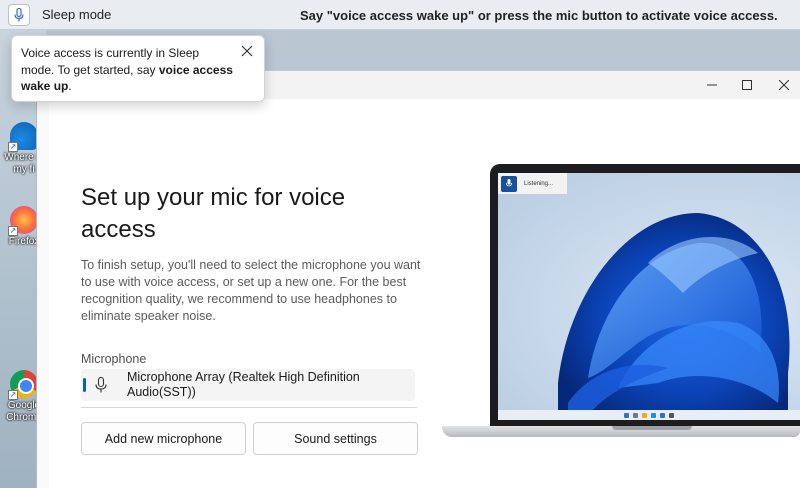 The width and height of the screenshot is (800, 488). What do you see at coordinates (649, 415) in the screenshot?
I see `mini-taskbar` at bounding box center [649, 415].